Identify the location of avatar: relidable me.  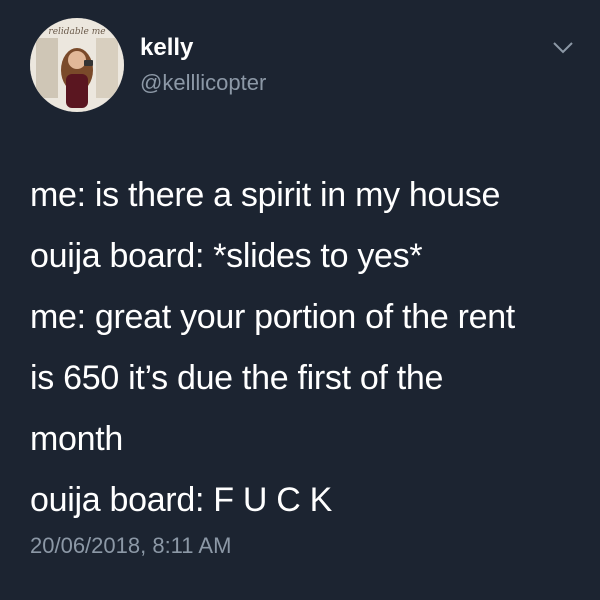
(77, 65).